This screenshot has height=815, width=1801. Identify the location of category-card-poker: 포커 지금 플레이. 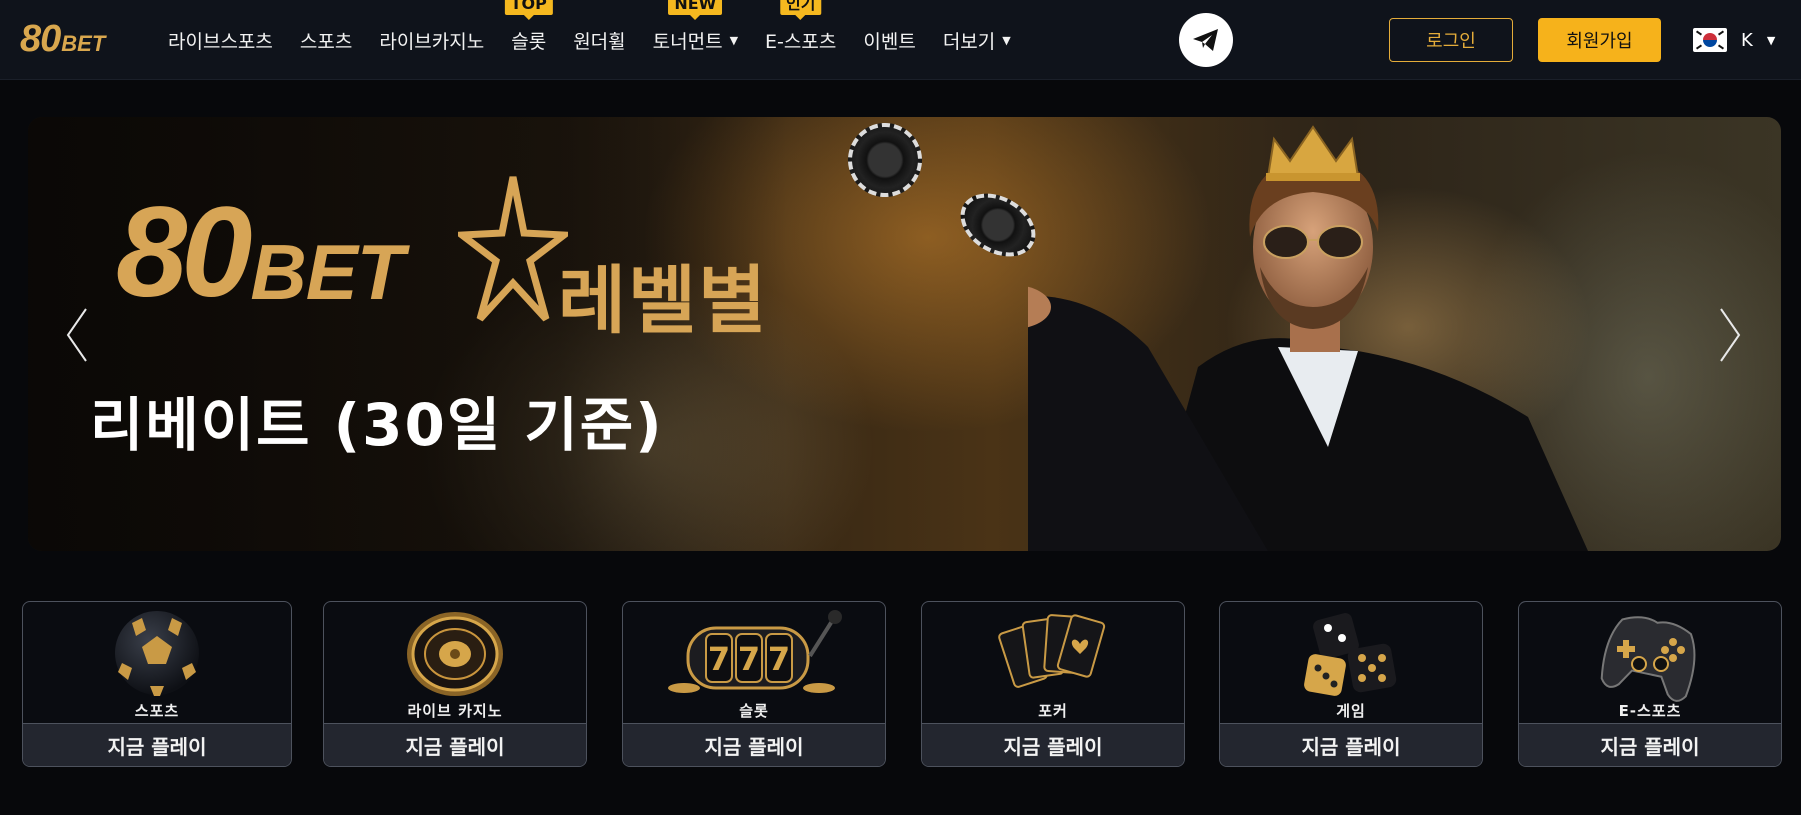
(1053, 684).